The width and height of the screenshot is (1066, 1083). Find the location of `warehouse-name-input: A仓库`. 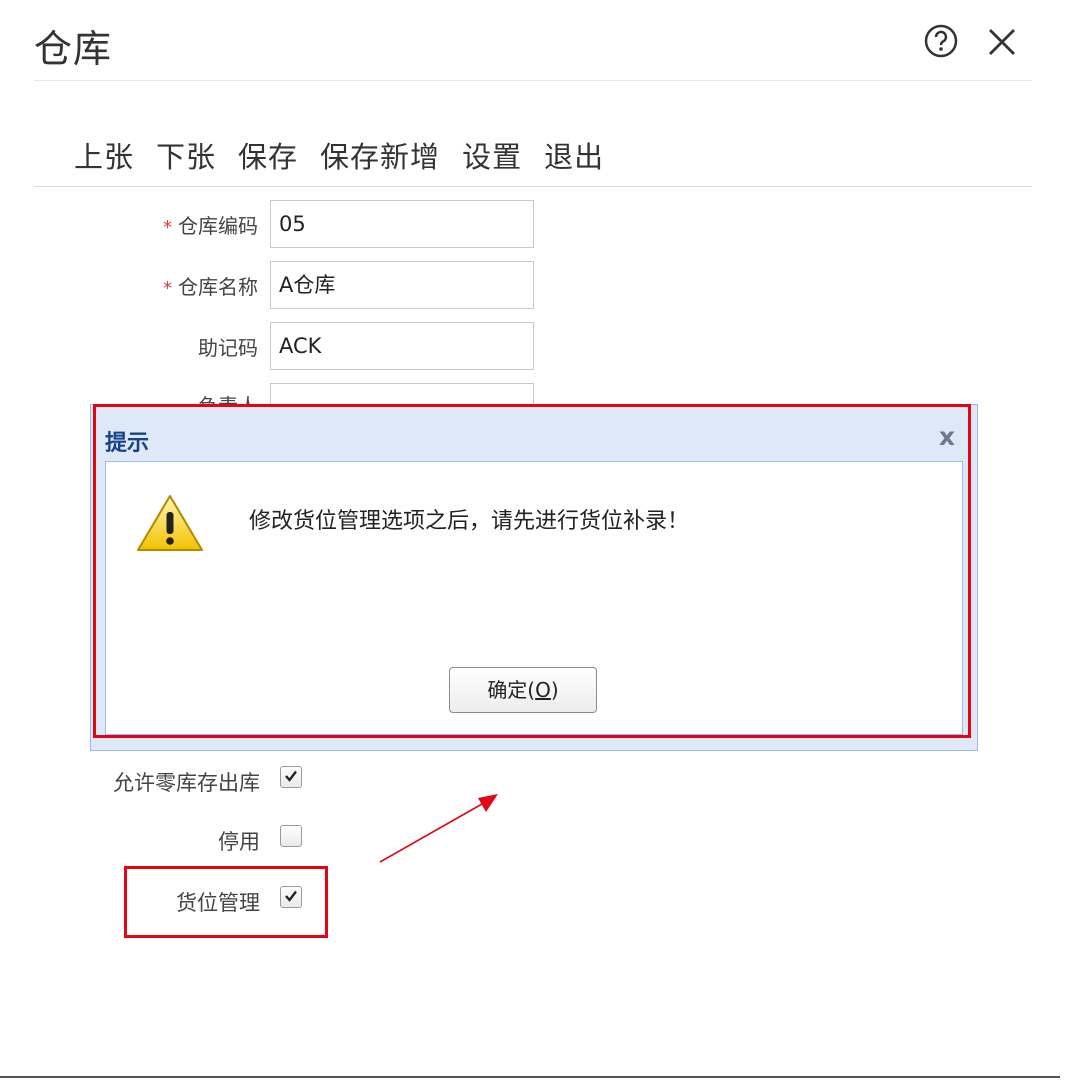

warehouse-name-input: A仓库 is located at coordinates (402, 285).